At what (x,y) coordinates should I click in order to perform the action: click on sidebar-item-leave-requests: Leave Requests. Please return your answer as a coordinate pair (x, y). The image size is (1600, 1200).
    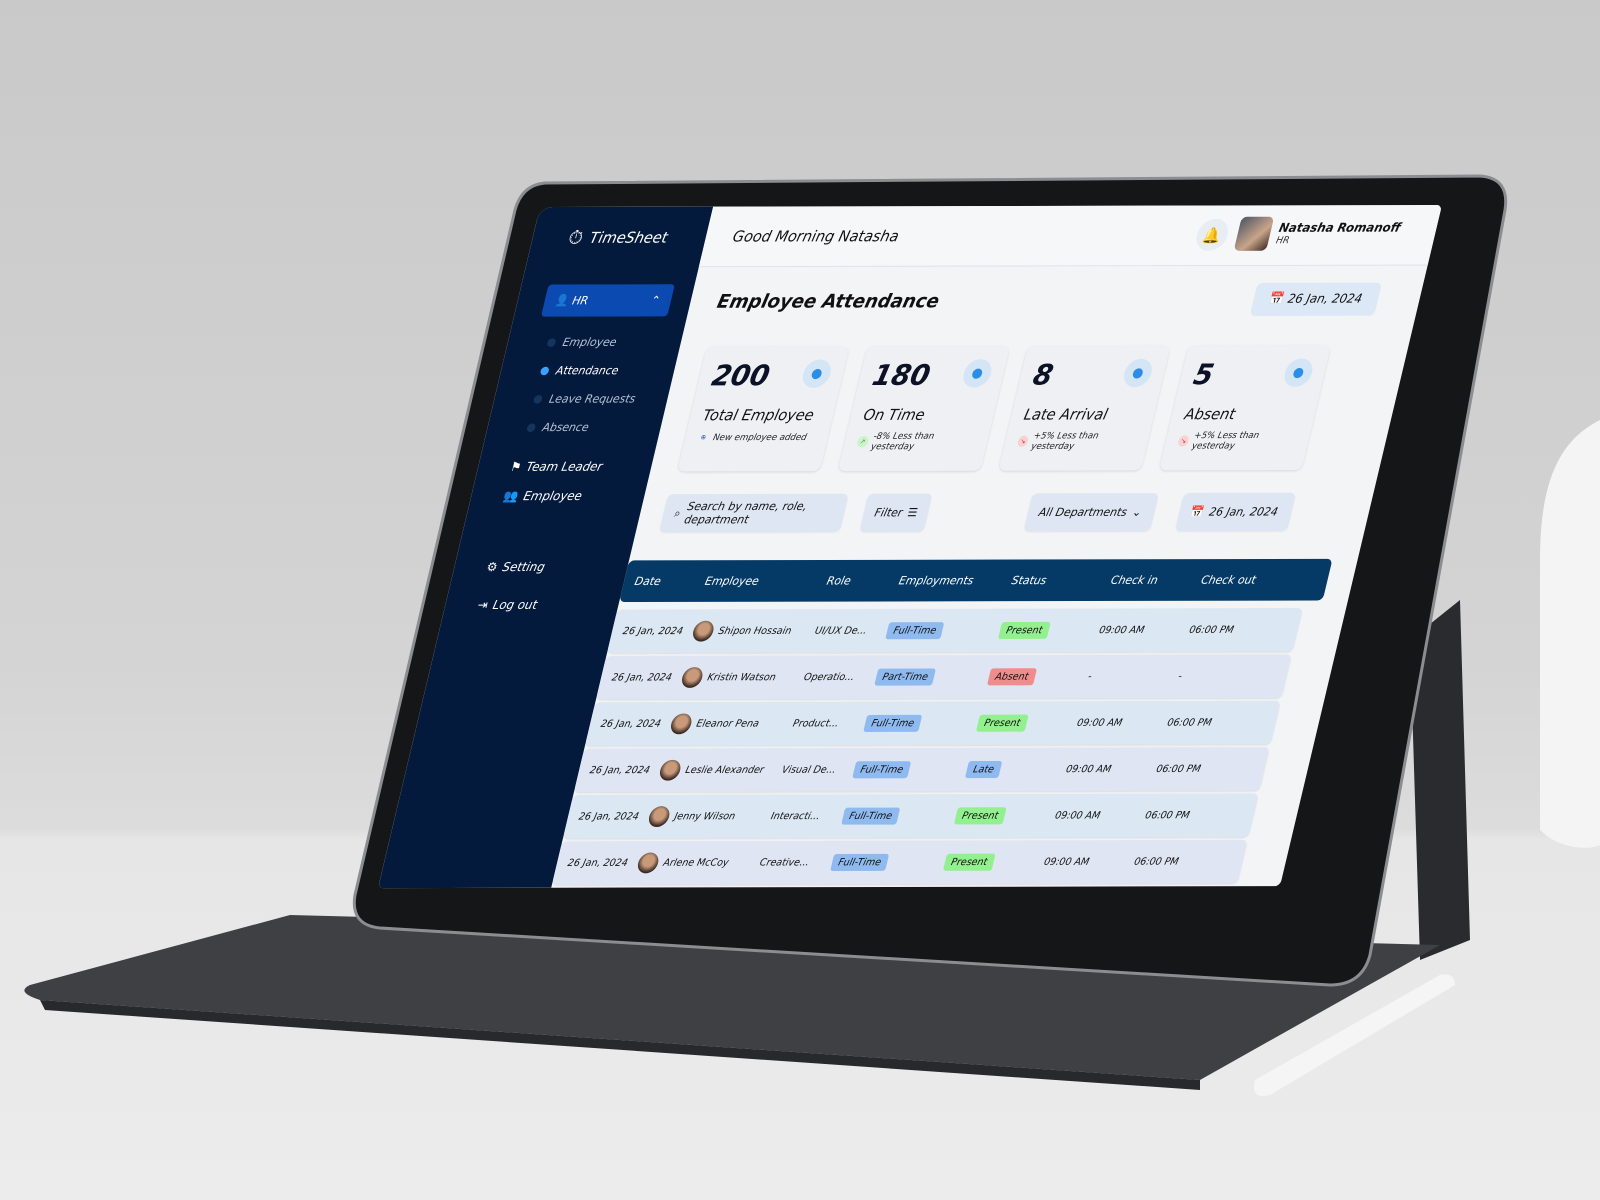
    Looking at the image, I should click on (584, 399).